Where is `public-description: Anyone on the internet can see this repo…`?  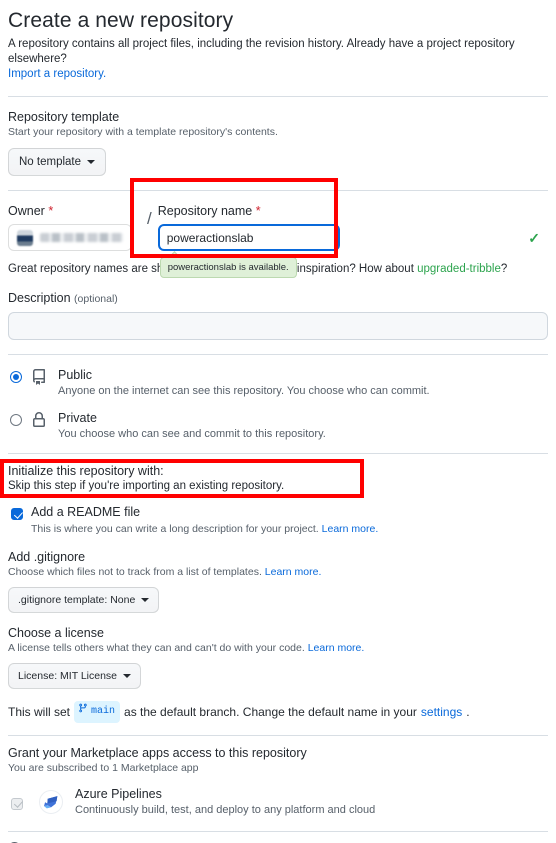 public-description: Anyone on the internet can see this repo… is located at coordinates (244, 391).